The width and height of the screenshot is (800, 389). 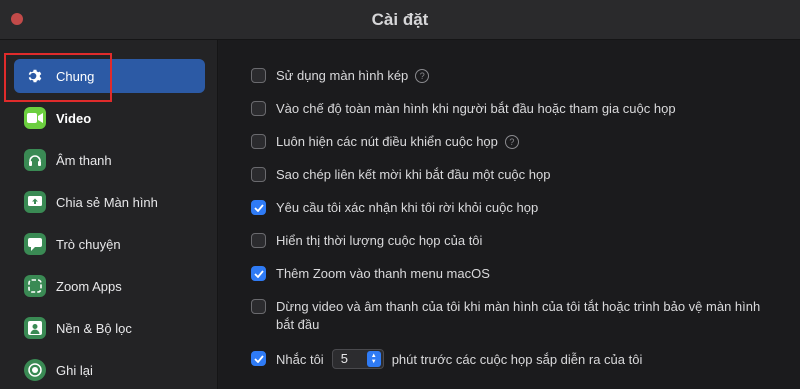 What do you see at coordinates (89, 286) in the screenshot?
I see `sidebar-item-label: Zoom Apps` at bounding box center [89, 286].